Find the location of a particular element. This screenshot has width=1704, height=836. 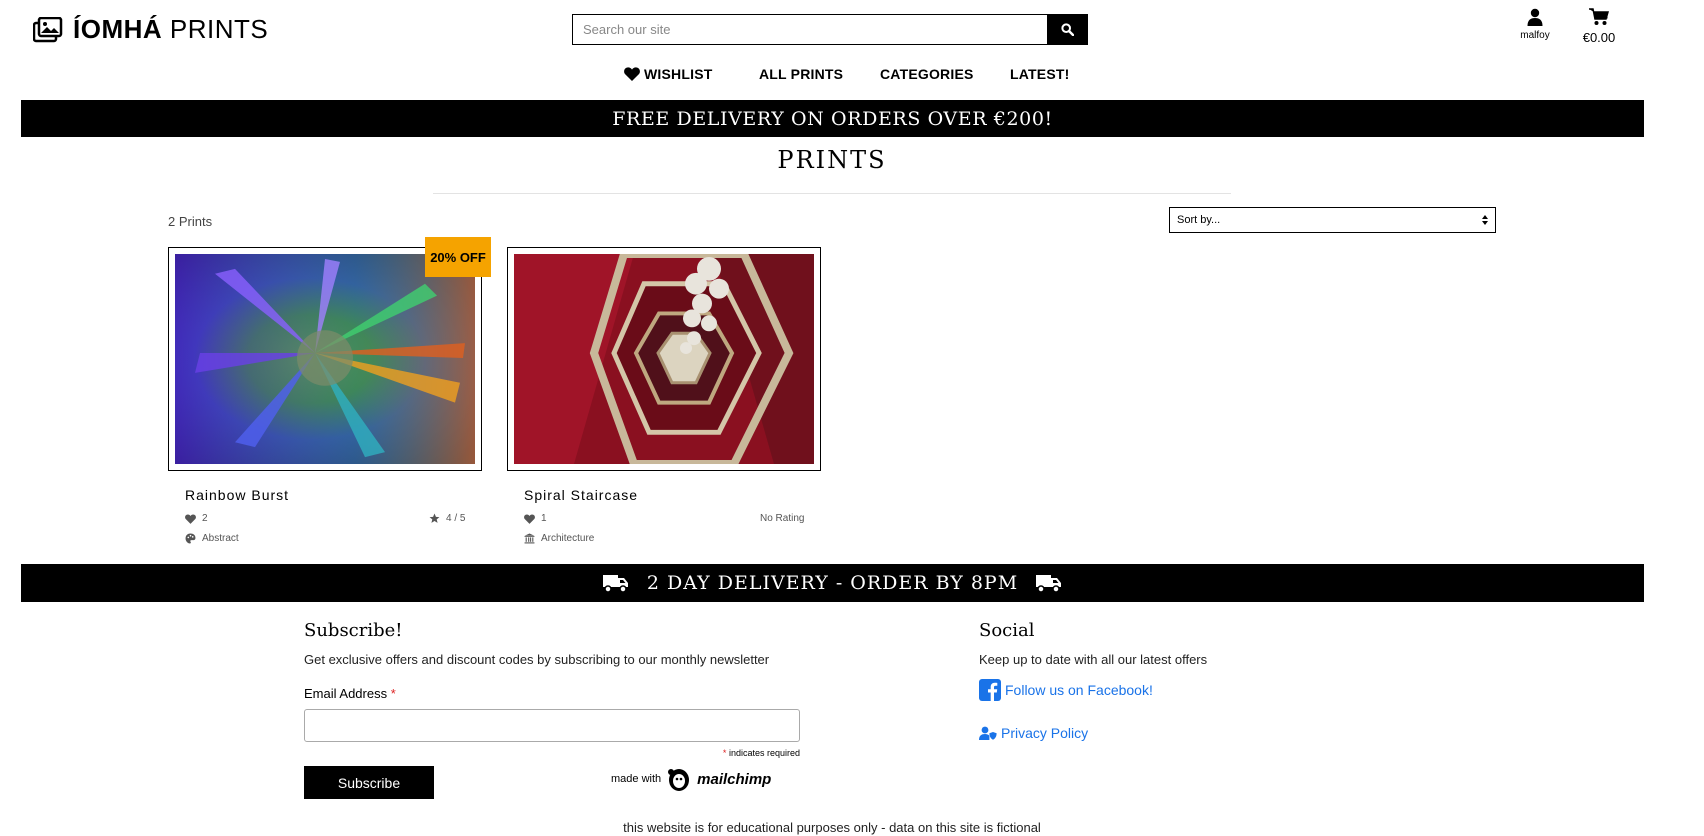

landmark-icon is located at coordinates (529, 538).